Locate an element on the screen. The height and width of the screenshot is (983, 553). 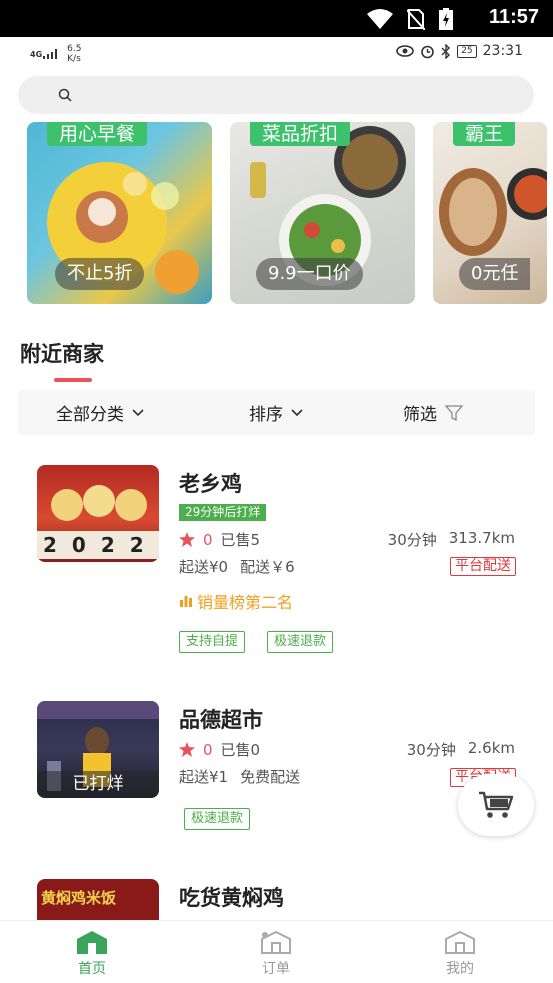
store-name: 老乡鸡 is located at coordinates (210, 484).